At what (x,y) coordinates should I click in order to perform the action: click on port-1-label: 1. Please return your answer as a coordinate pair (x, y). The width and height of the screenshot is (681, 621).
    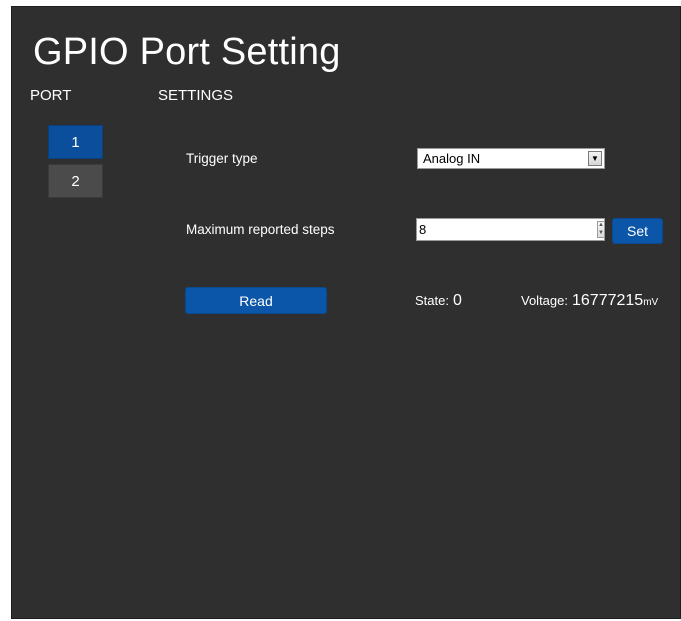
    Looking at the image, I should click on (75, 142).